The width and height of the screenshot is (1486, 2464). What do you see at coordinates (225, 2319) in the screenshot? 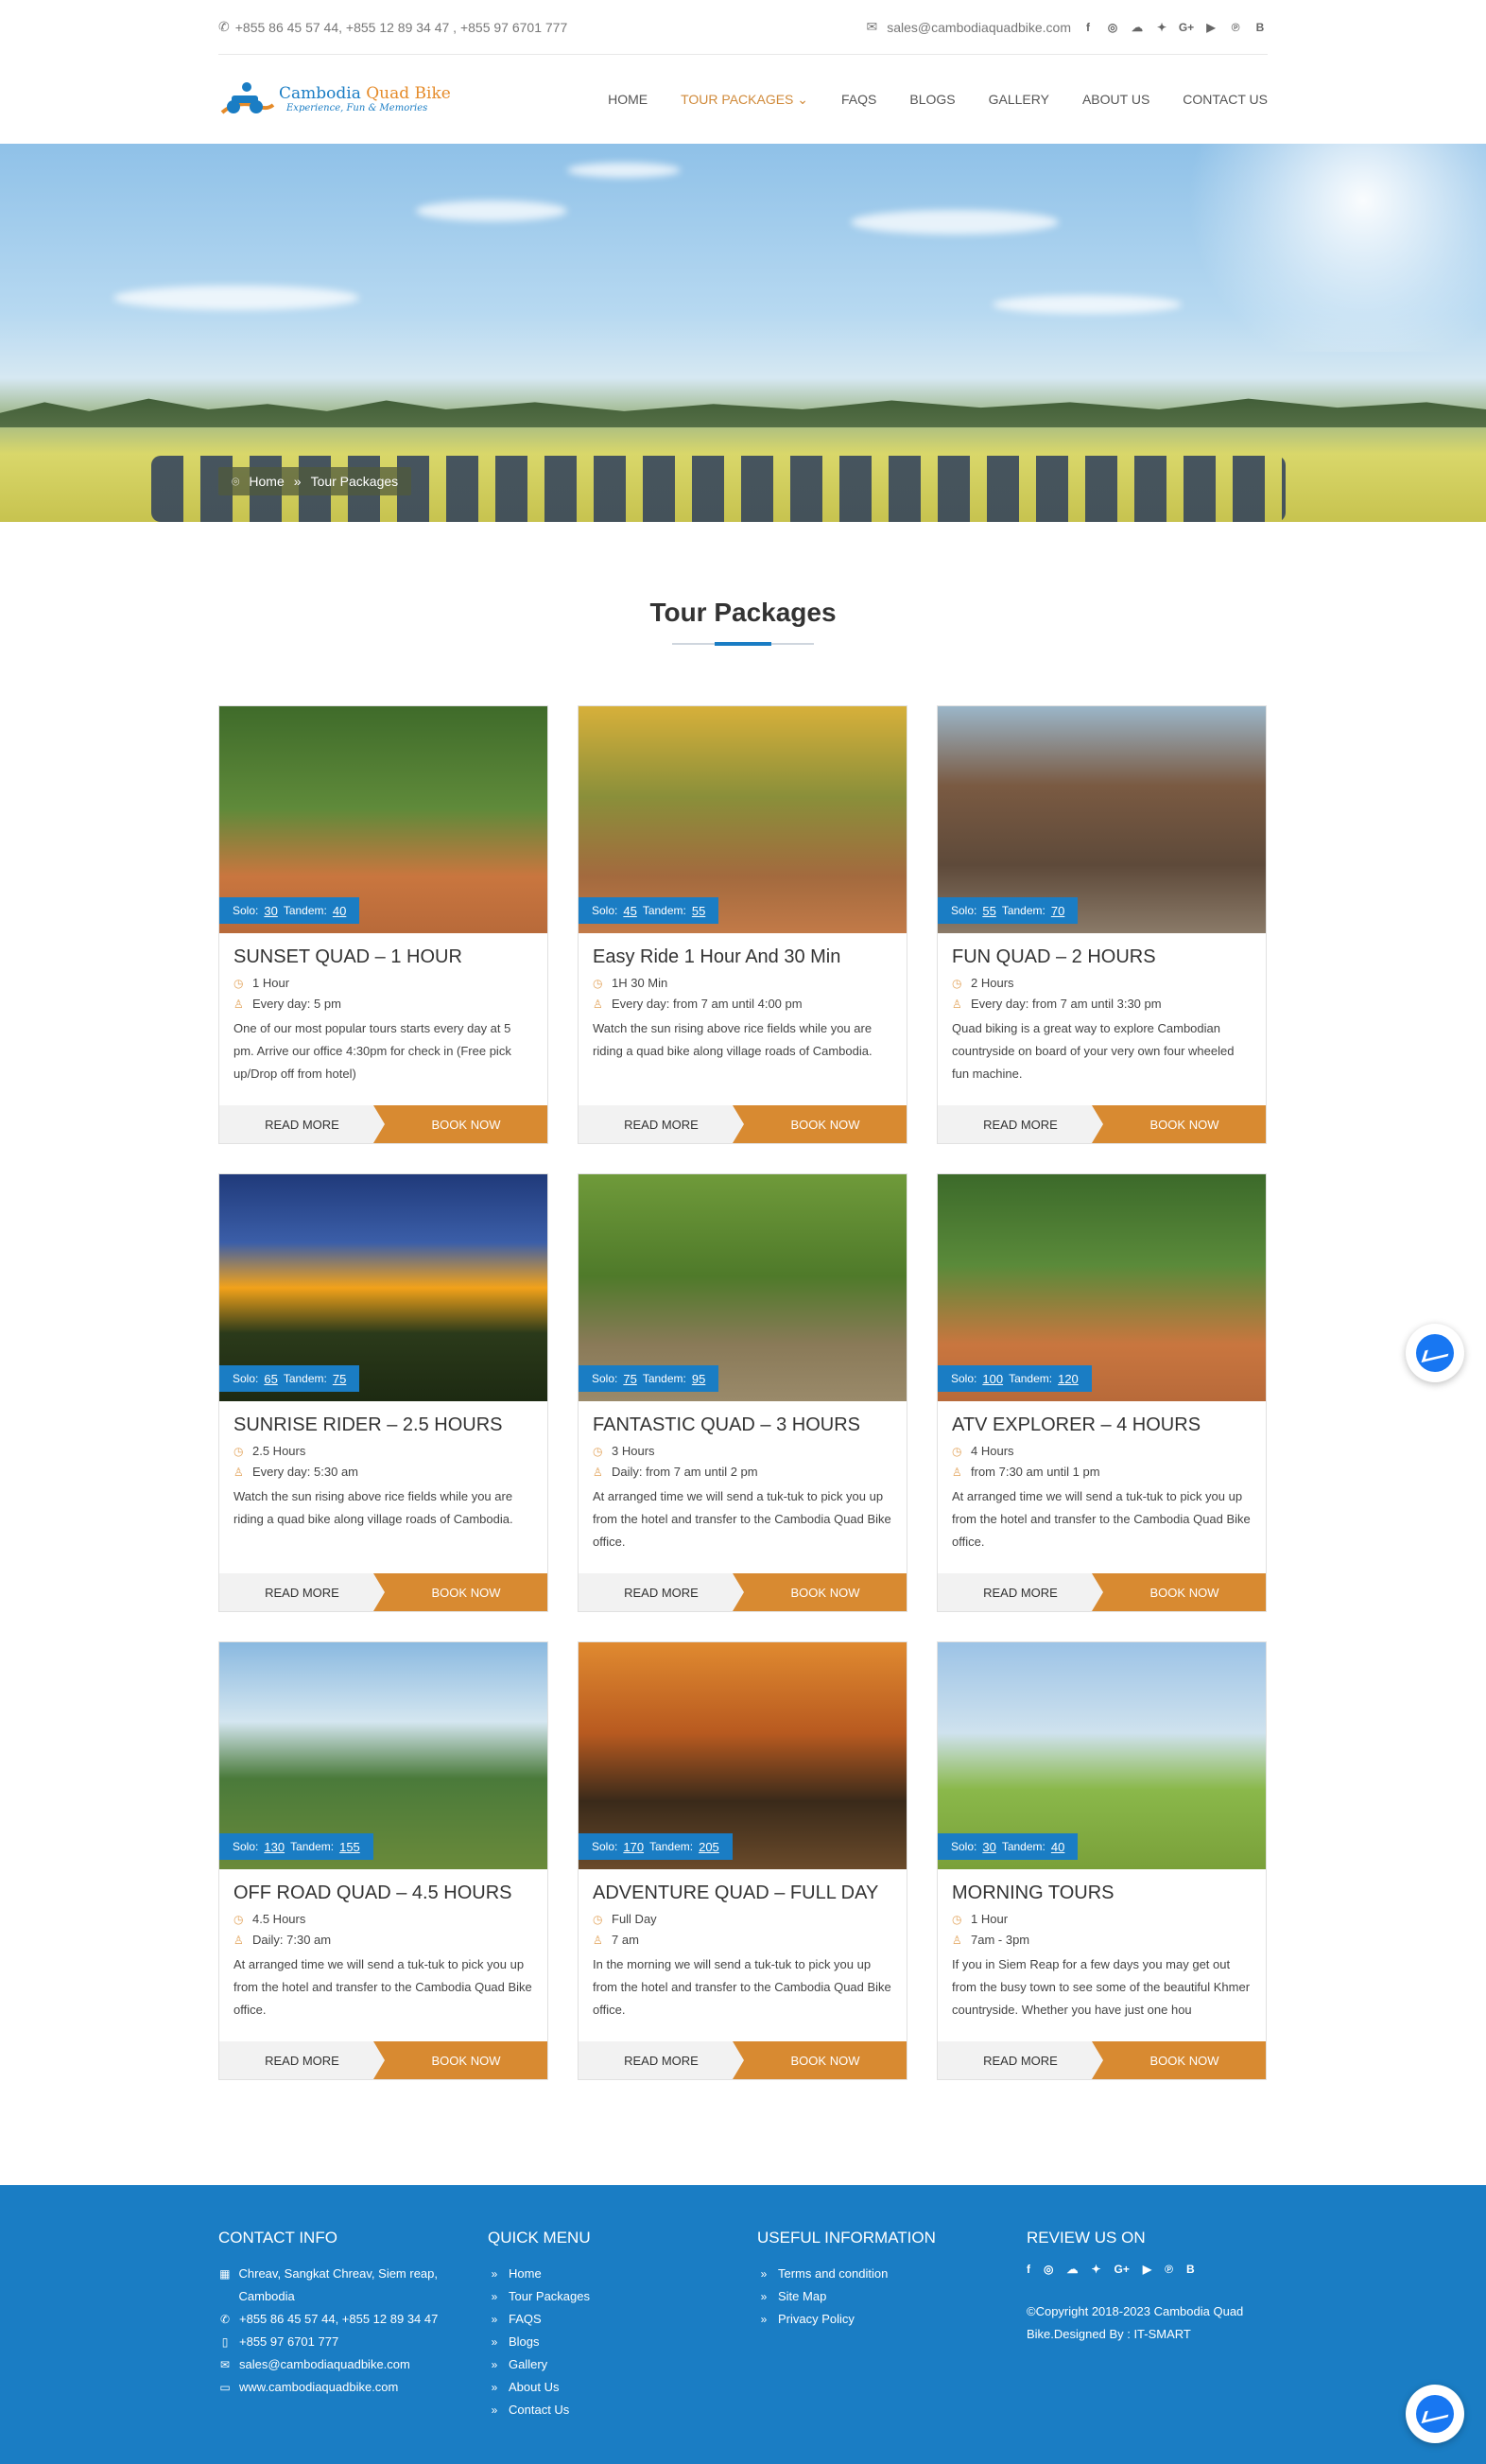
I see `phone-icon: ✆` at bounding box center [225, 2319].